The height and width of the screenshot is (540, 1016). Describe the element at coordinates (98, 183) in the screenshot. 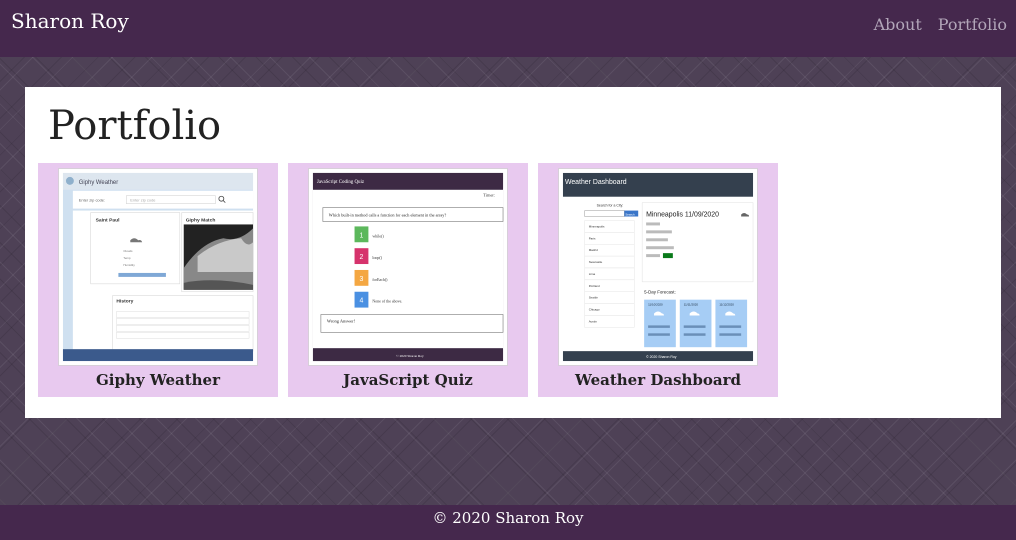

I see `thumb-app-title: Giphy Weather` at that location.